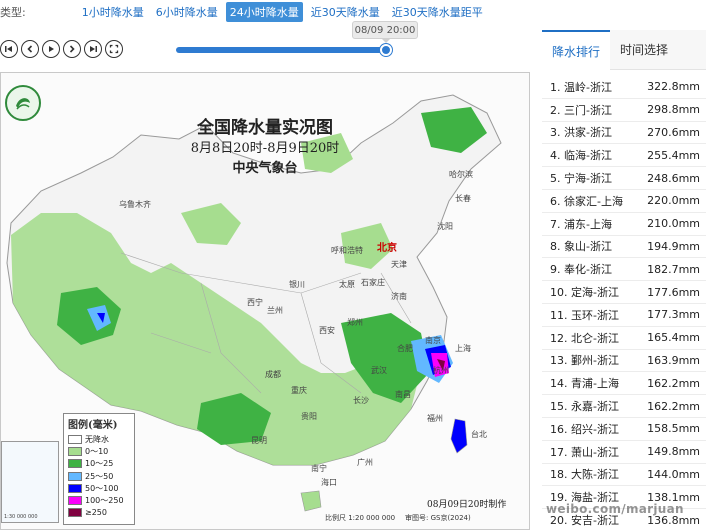  Describe the element at coordinates (365, 462) in the screenshot. I see `city-label: 广州` at that location.